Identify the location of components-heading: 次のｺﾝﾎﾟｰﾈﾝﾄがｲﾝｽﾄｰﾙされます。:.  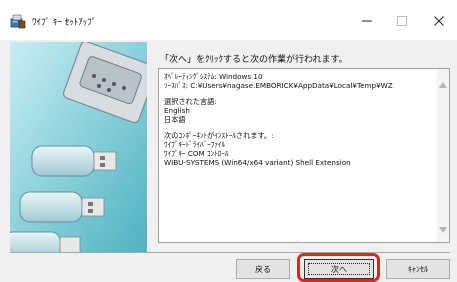
(219, 135).